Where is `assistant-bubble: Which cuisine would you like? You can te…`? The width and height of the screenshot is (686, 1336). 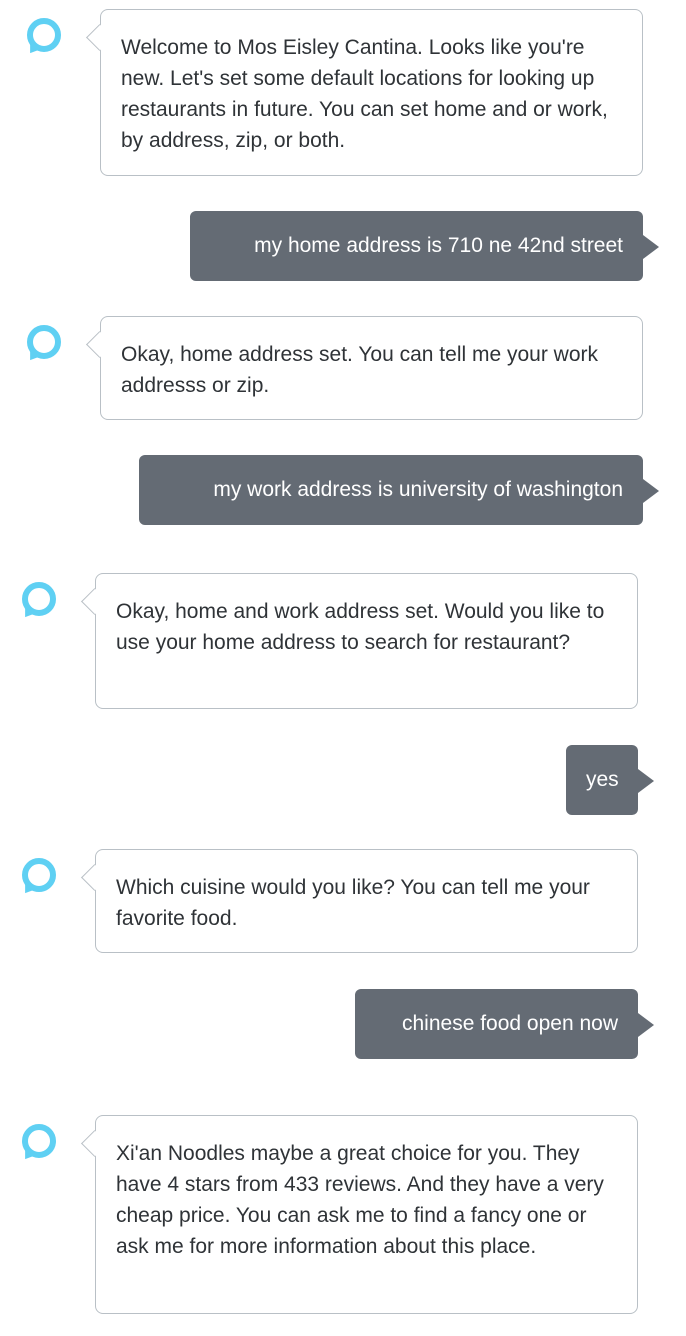 assistant-bubble: Which cuisine would you like? You can te… is located at coordinates (366, 901).